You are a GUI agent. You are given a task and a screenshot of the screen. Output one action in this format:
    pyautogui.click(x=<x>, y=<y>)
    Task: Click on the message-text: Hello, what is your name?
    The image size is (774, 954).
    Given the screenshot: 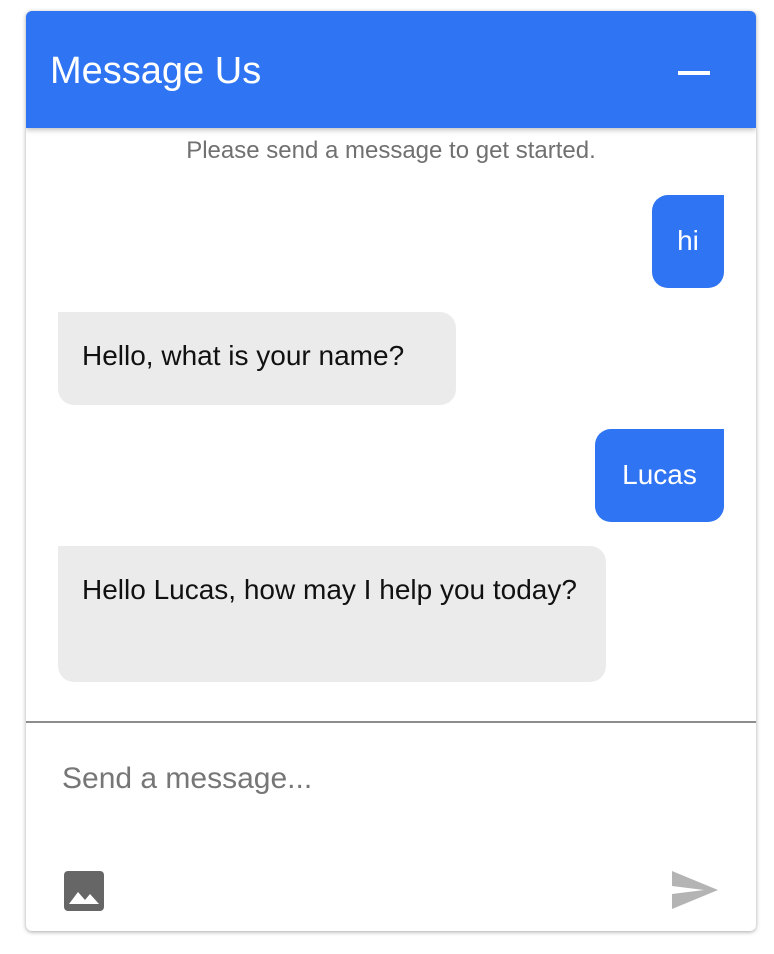 What is the action you would take?
    pyautogui.click(x=243, y=355)
    